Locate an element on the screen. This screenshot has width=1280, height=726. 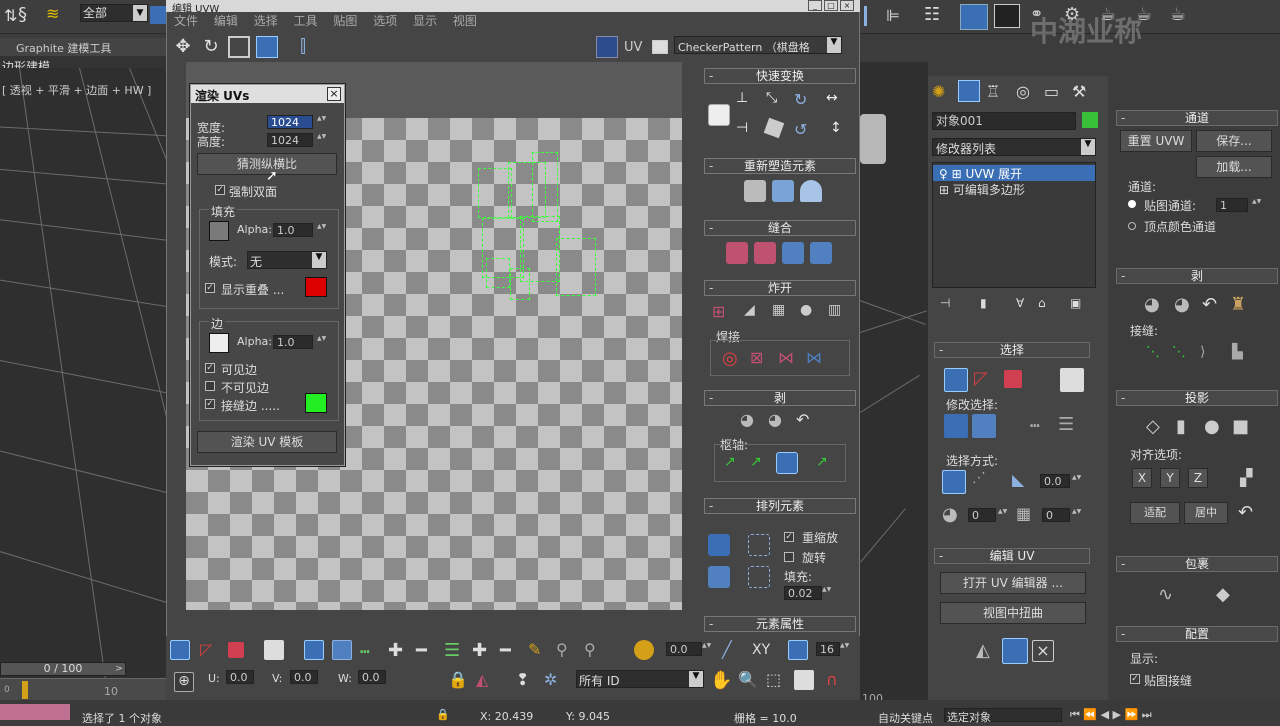
expand-seams-icon: ▙ is located at coordinates (1242, 354).